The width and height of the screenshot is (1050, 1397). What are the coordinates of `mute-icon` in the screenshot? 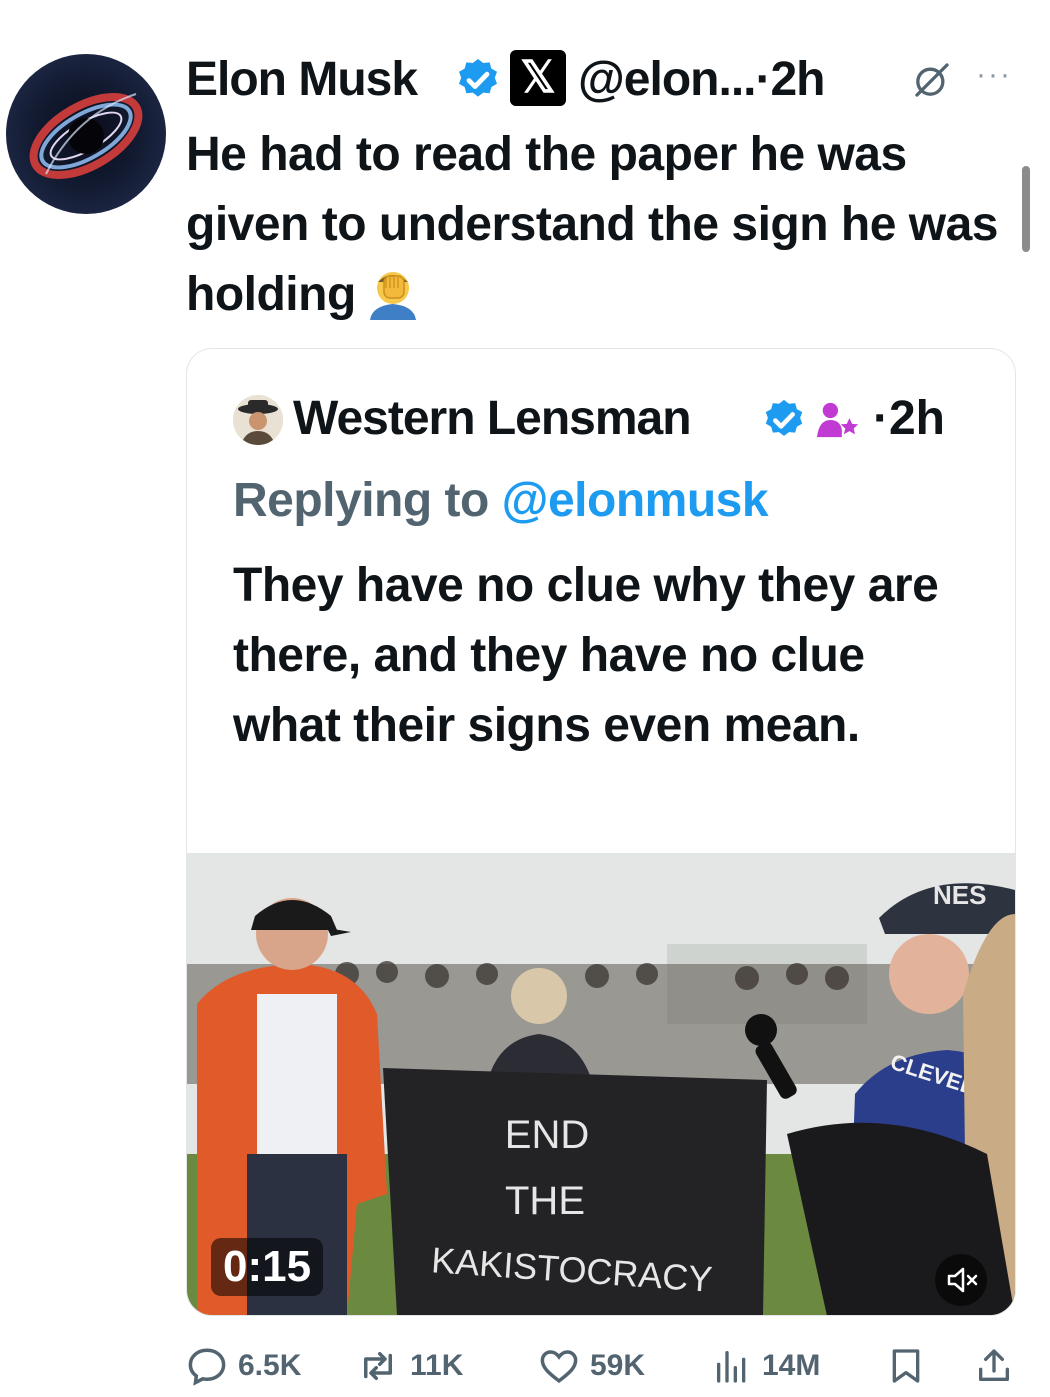 It's located at (961, 1280).